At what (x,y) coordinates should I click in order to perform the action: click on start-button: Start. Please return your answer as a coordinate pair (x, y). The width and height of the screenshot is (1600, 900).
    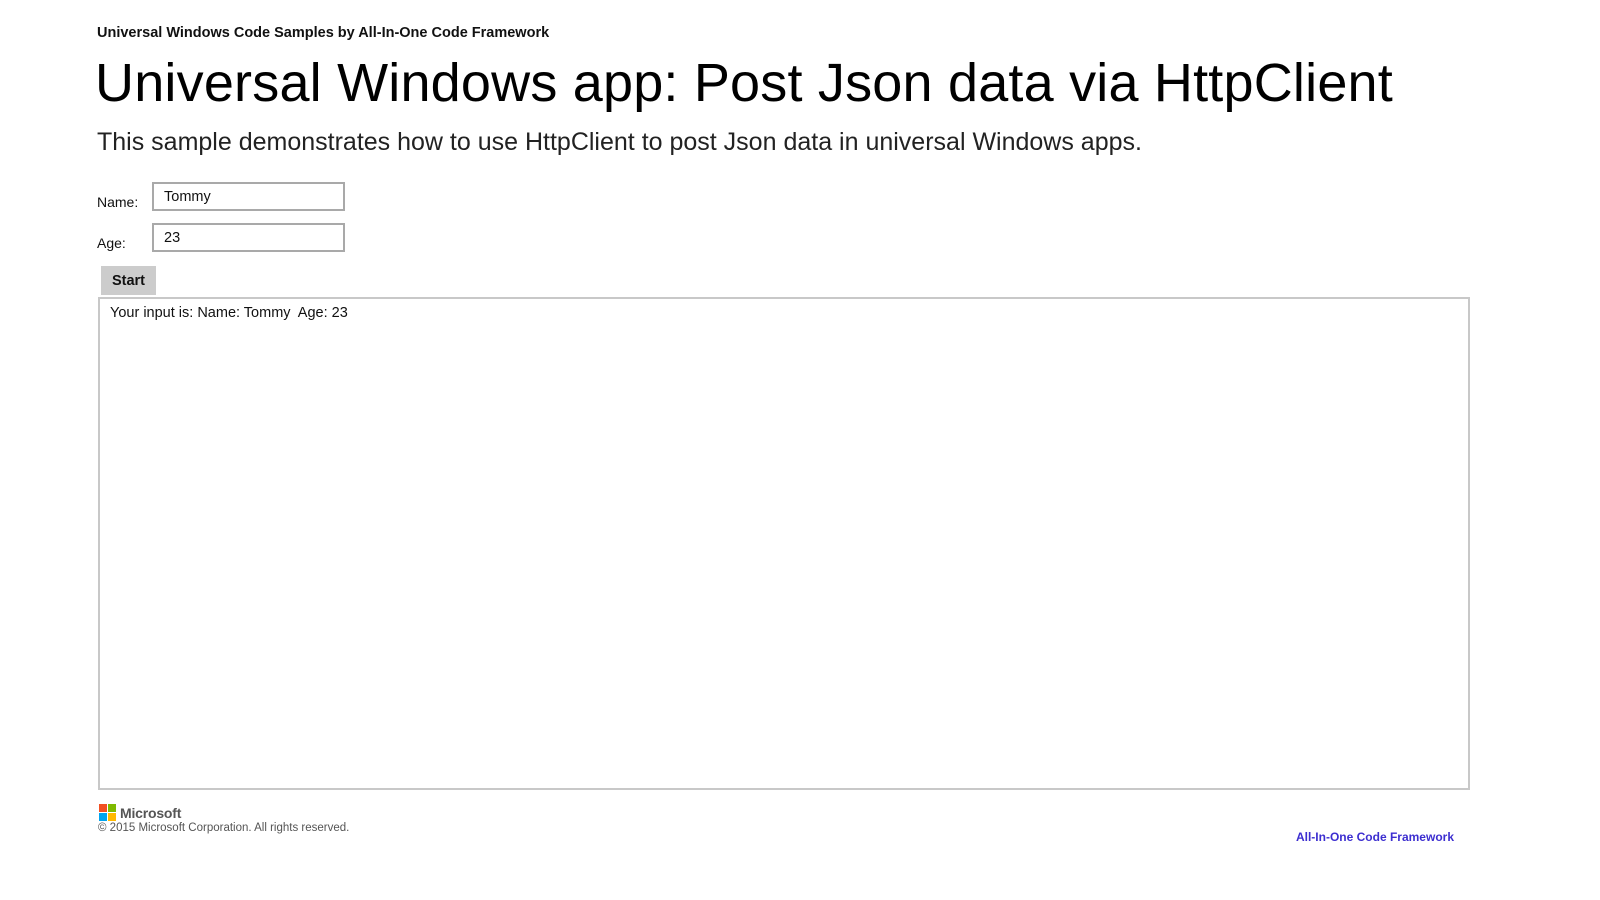
    Looking at the image, I should click on (128, 280).